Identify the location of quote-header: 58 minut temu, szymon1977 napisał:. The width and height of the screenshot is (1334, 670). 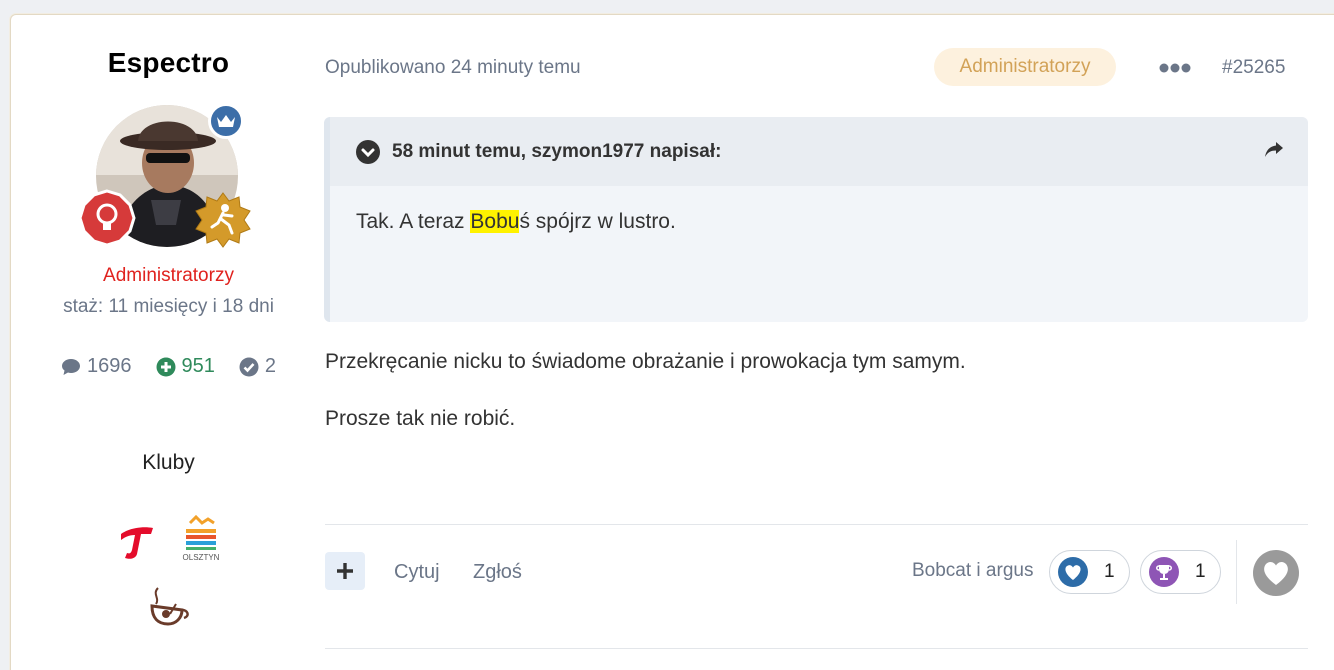
(819, 151).